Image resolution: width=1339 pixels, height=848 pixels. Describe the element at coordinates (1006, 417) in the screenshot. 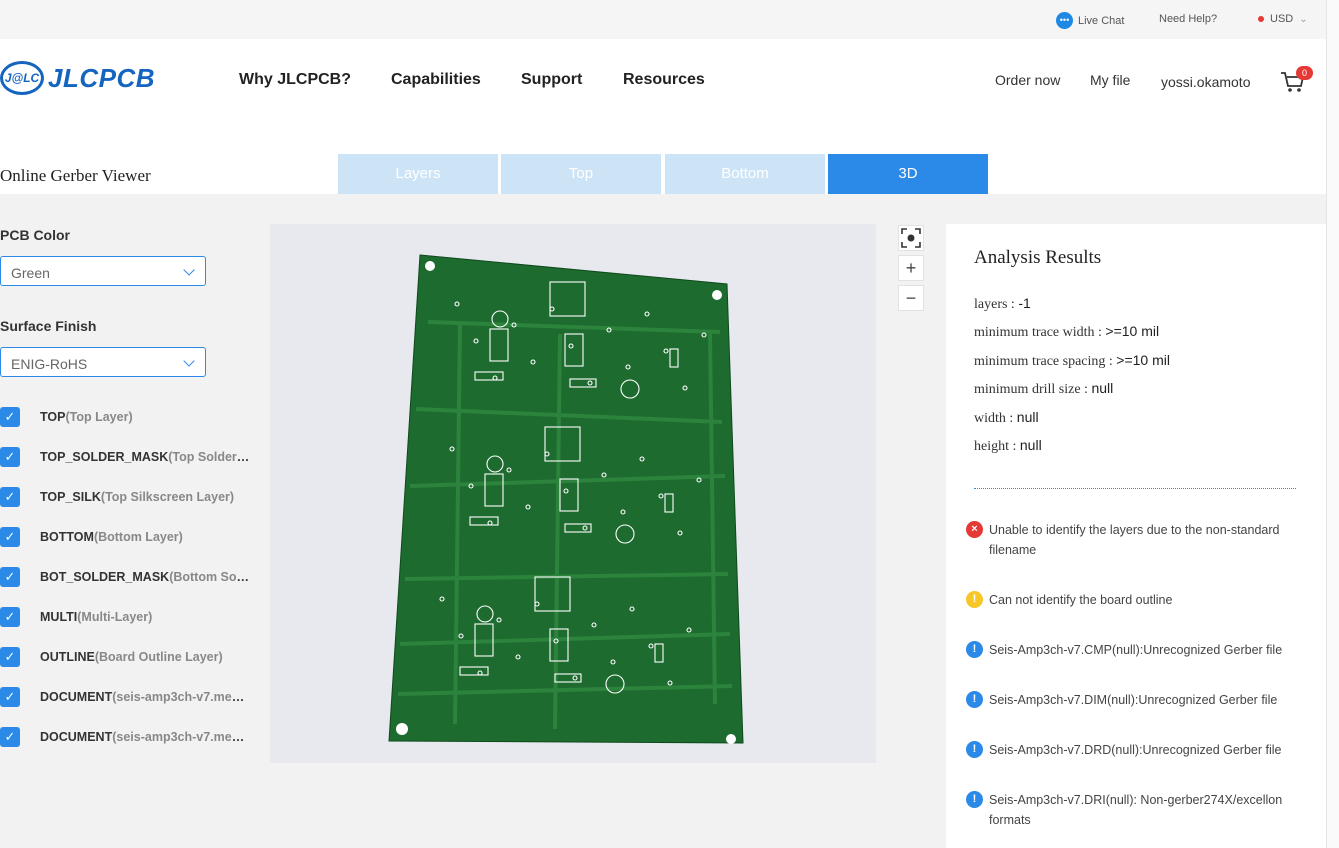

I see `stat-width: width : null` at that location.